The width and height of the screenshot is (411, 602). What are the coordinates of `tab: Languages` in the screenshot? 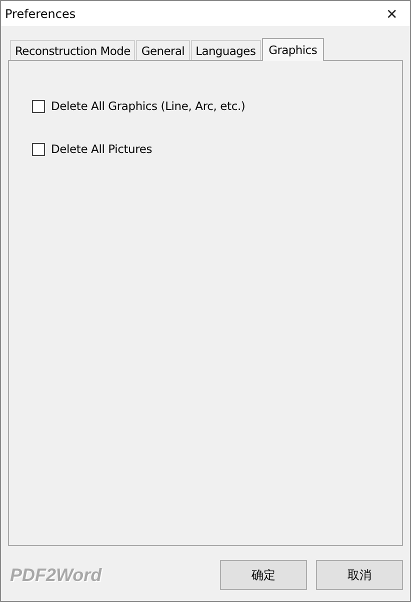 It's located at (225, 50).